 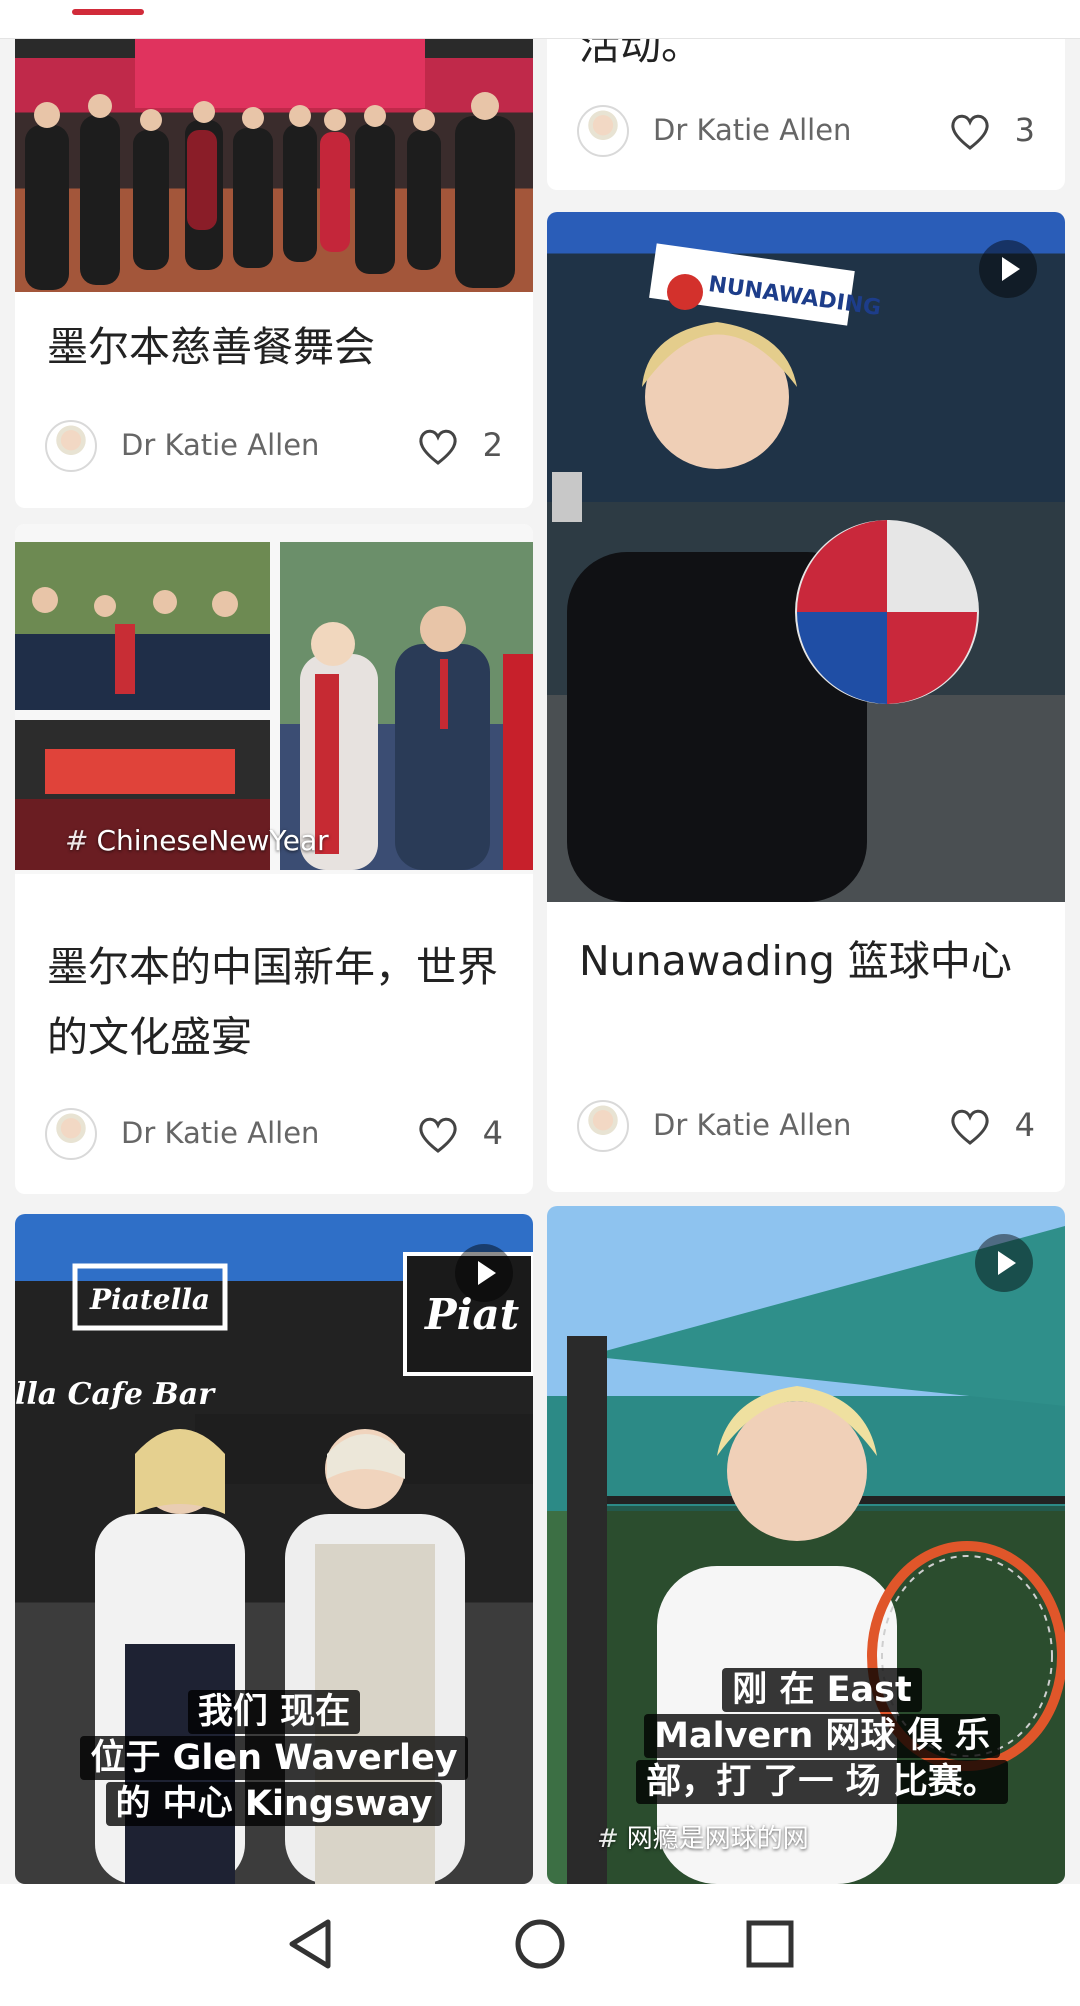 I want to click on recents-icon, so click(x=770, y=1944).